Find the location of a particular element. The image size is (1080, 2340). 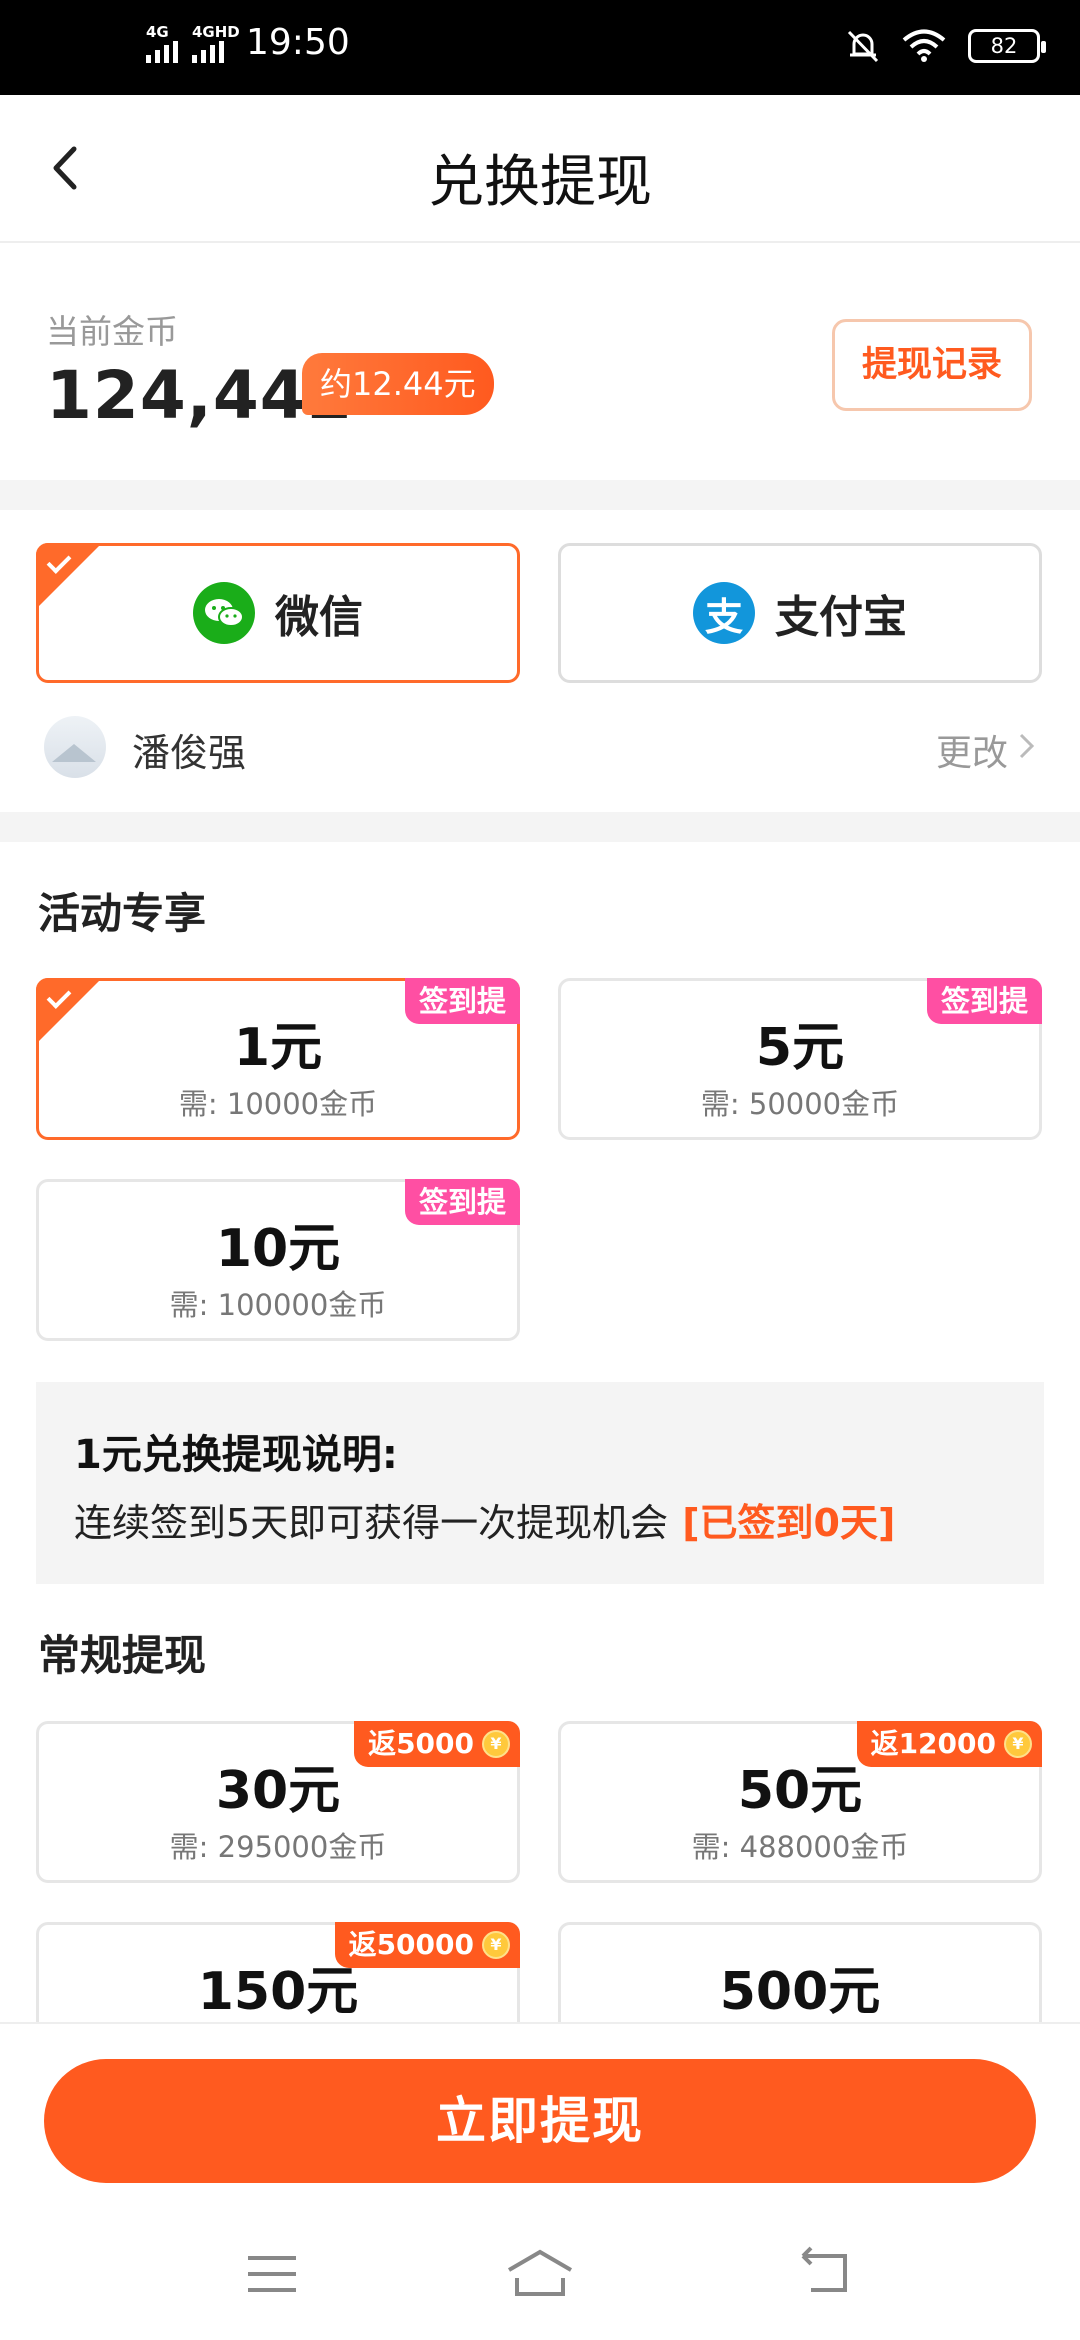

coin-label: 当前金币 is located at coordinates (112, 331).